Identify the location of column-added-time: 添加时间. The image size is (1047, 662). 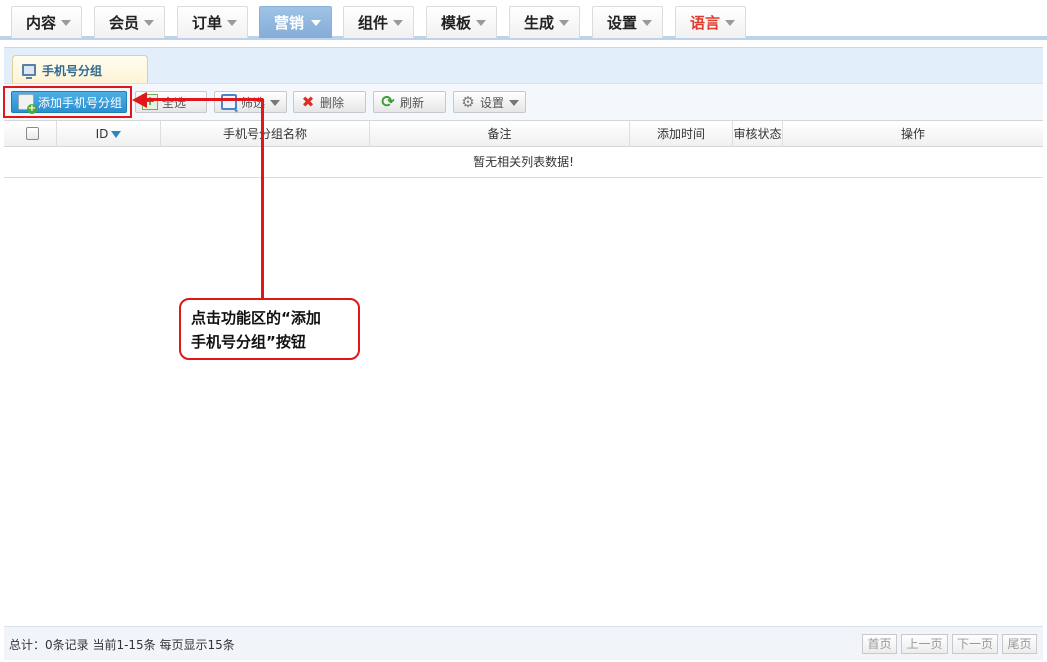
(681, 134).